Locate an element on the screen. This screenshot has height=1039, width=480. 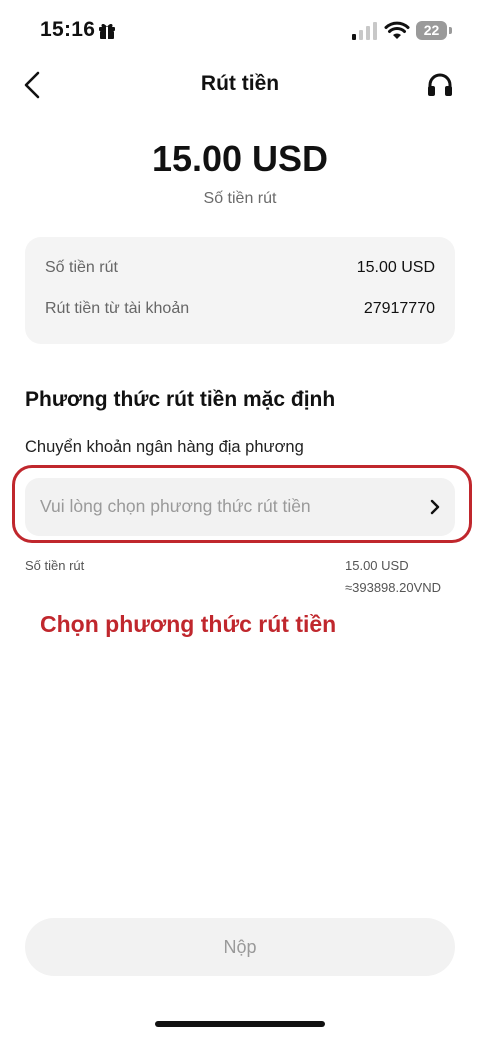
detail-value: 15.00 USD is located at coordinates (395, 267).